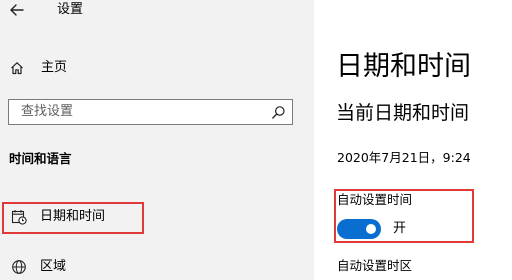 The height and width of the screenshot is (280, 512). I want to click on back-button, so click(17, 10).